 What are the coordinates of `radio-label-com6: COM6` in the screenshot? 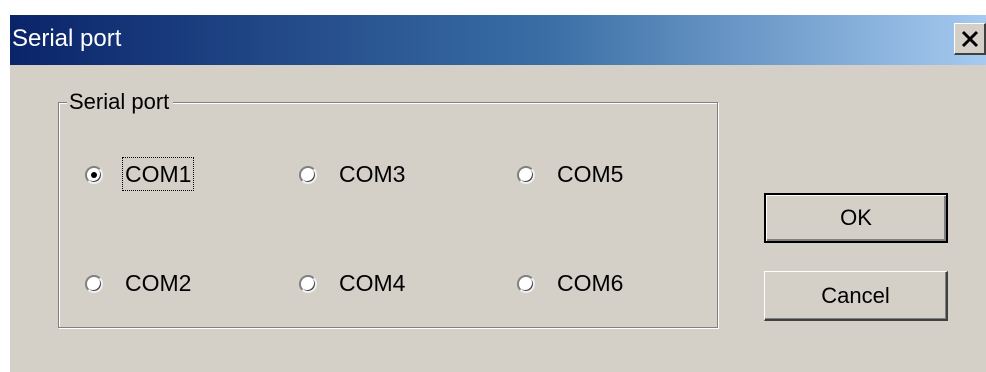 It's located at (590, 283).